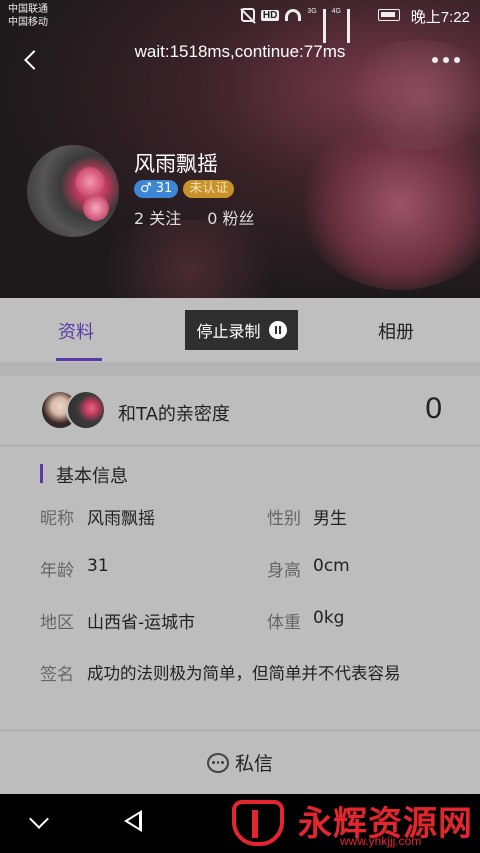  Describe the element at coordinates (331, 566) in the screenshot. I see `height-value: 0cm` at that location.